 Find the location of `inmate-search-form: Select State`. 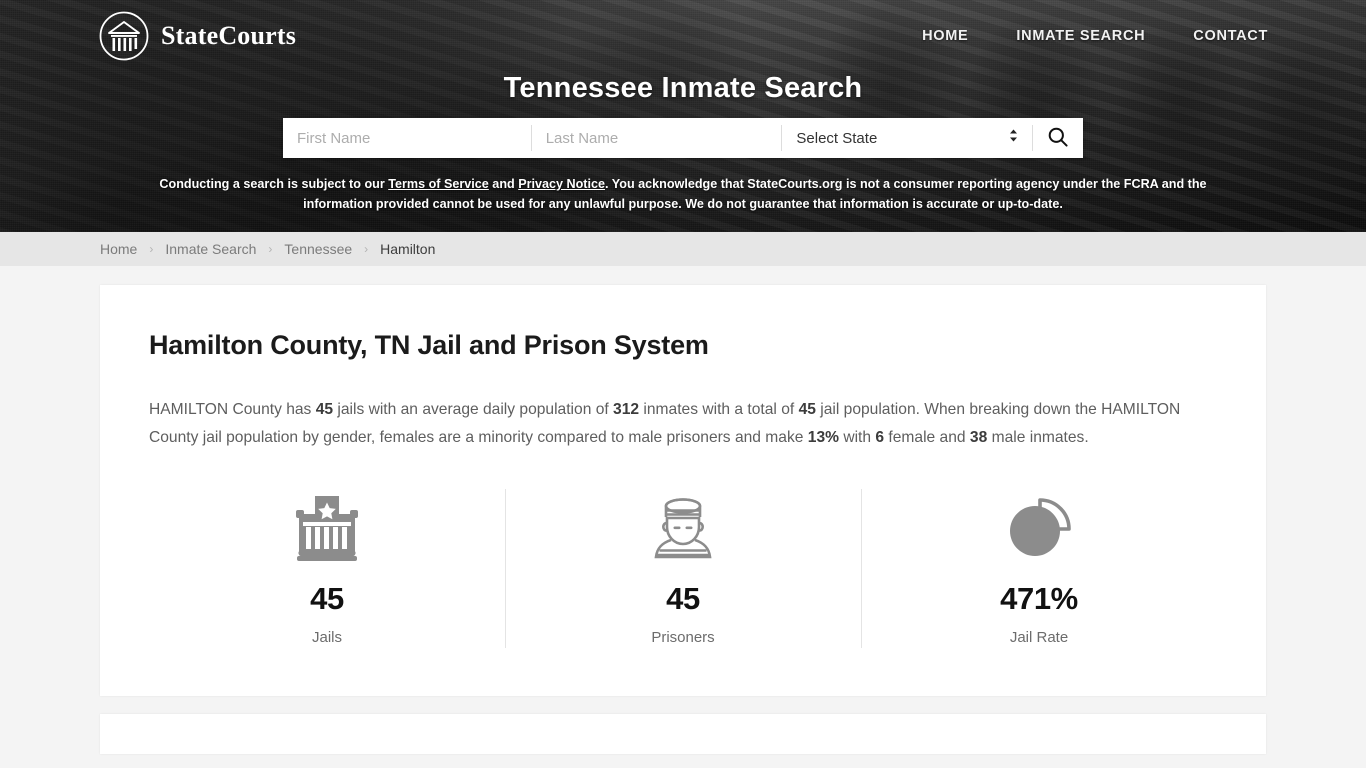

inmate-search-form: Select State is located at coordinates (683, 138).